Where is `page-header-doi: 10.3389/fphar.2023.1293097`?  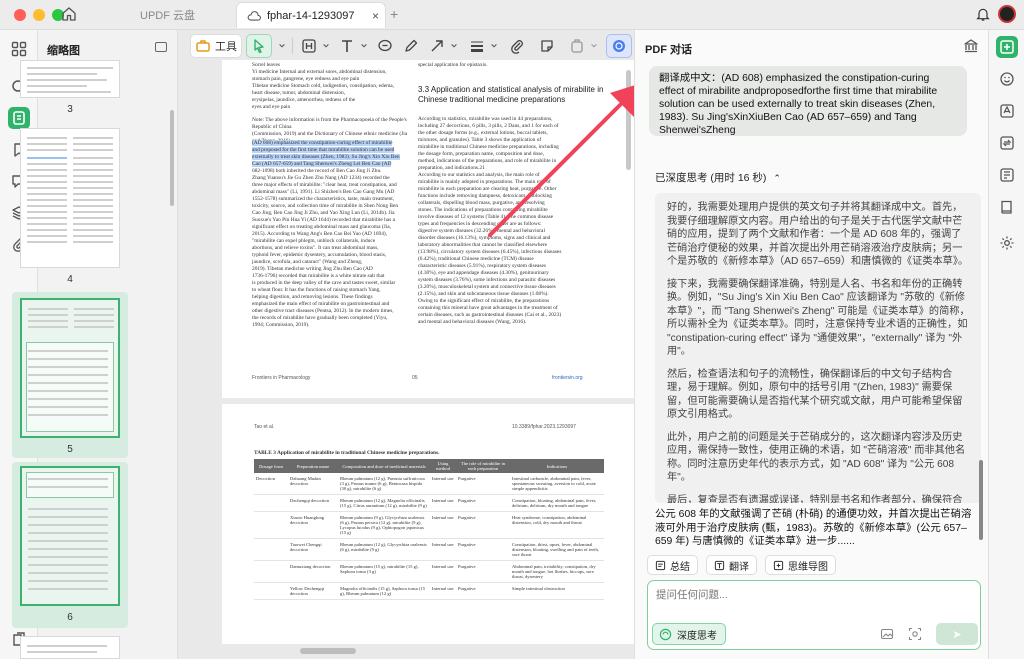 page-header-doi: 10.3389/fphar.2023.1293097 is located at coordinates (544, 427).